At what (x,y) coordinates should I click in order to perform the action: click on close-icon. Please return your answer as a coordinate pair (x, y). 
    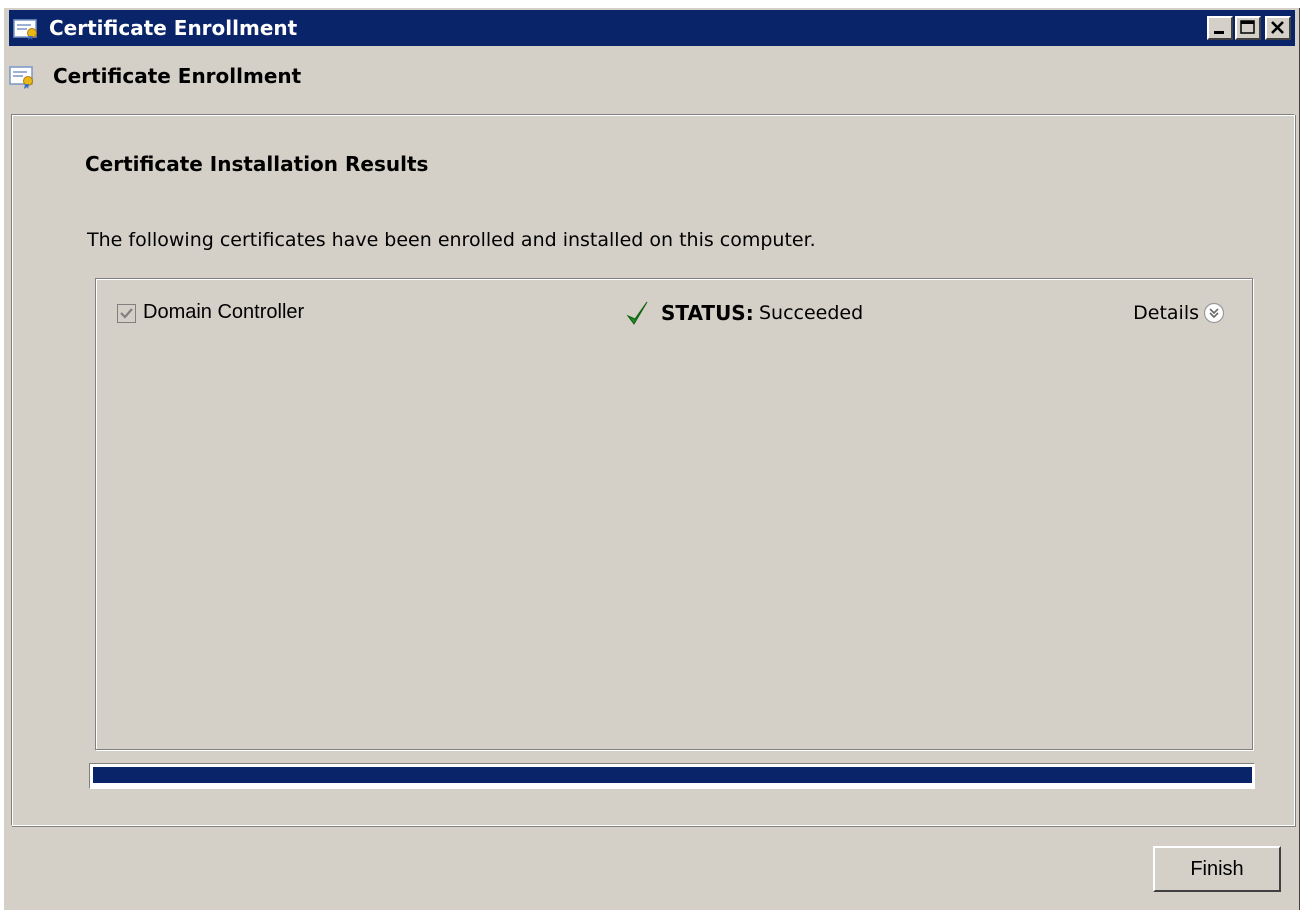
    Looking at the image, I should click on (1277, 27).